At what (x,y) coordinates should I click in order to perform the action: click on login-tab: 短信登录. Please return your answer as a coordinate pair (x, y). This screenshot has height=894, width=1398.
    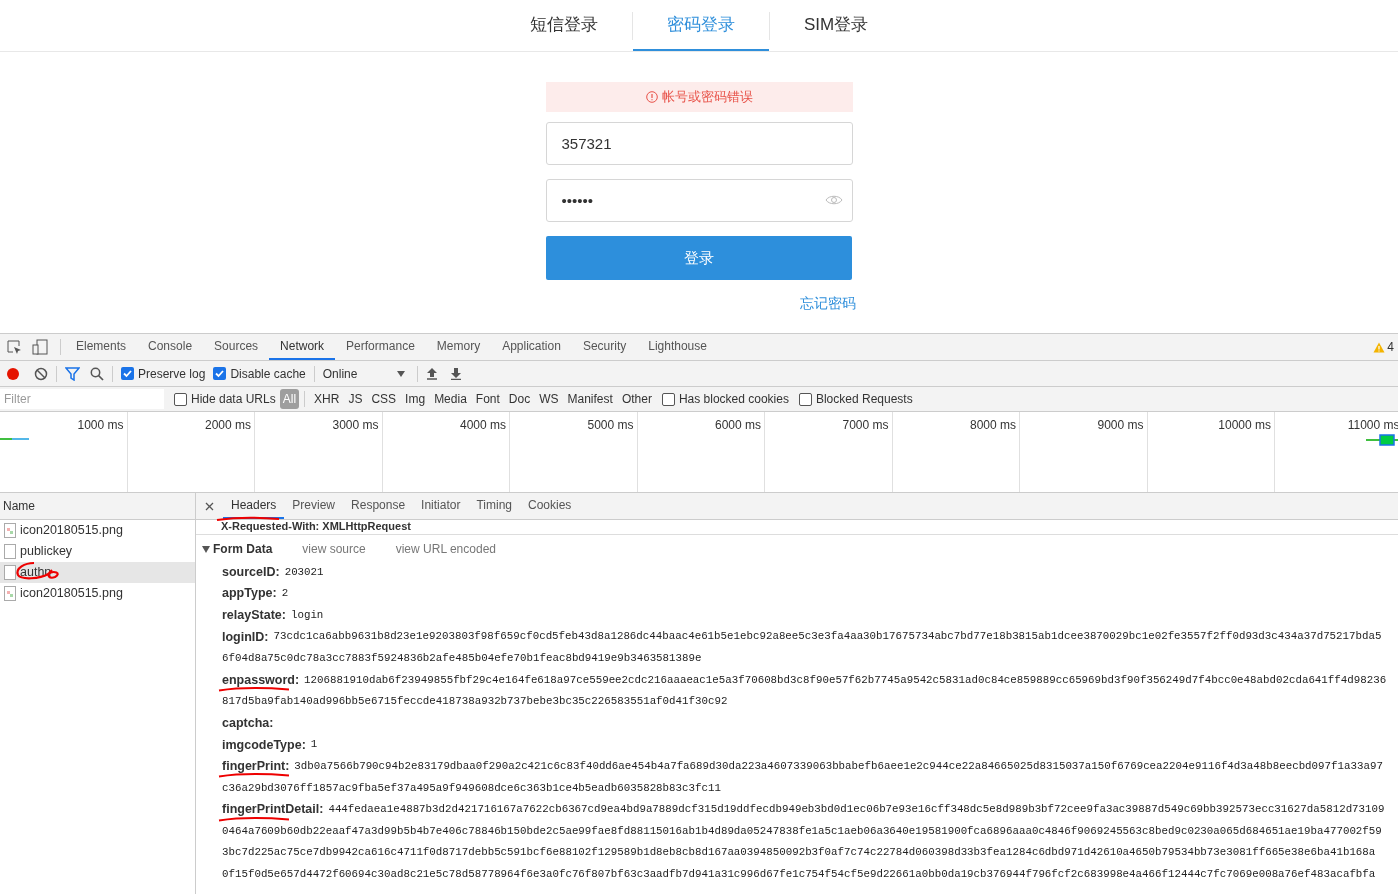
    Looking at the image, I should click on (563, 25).